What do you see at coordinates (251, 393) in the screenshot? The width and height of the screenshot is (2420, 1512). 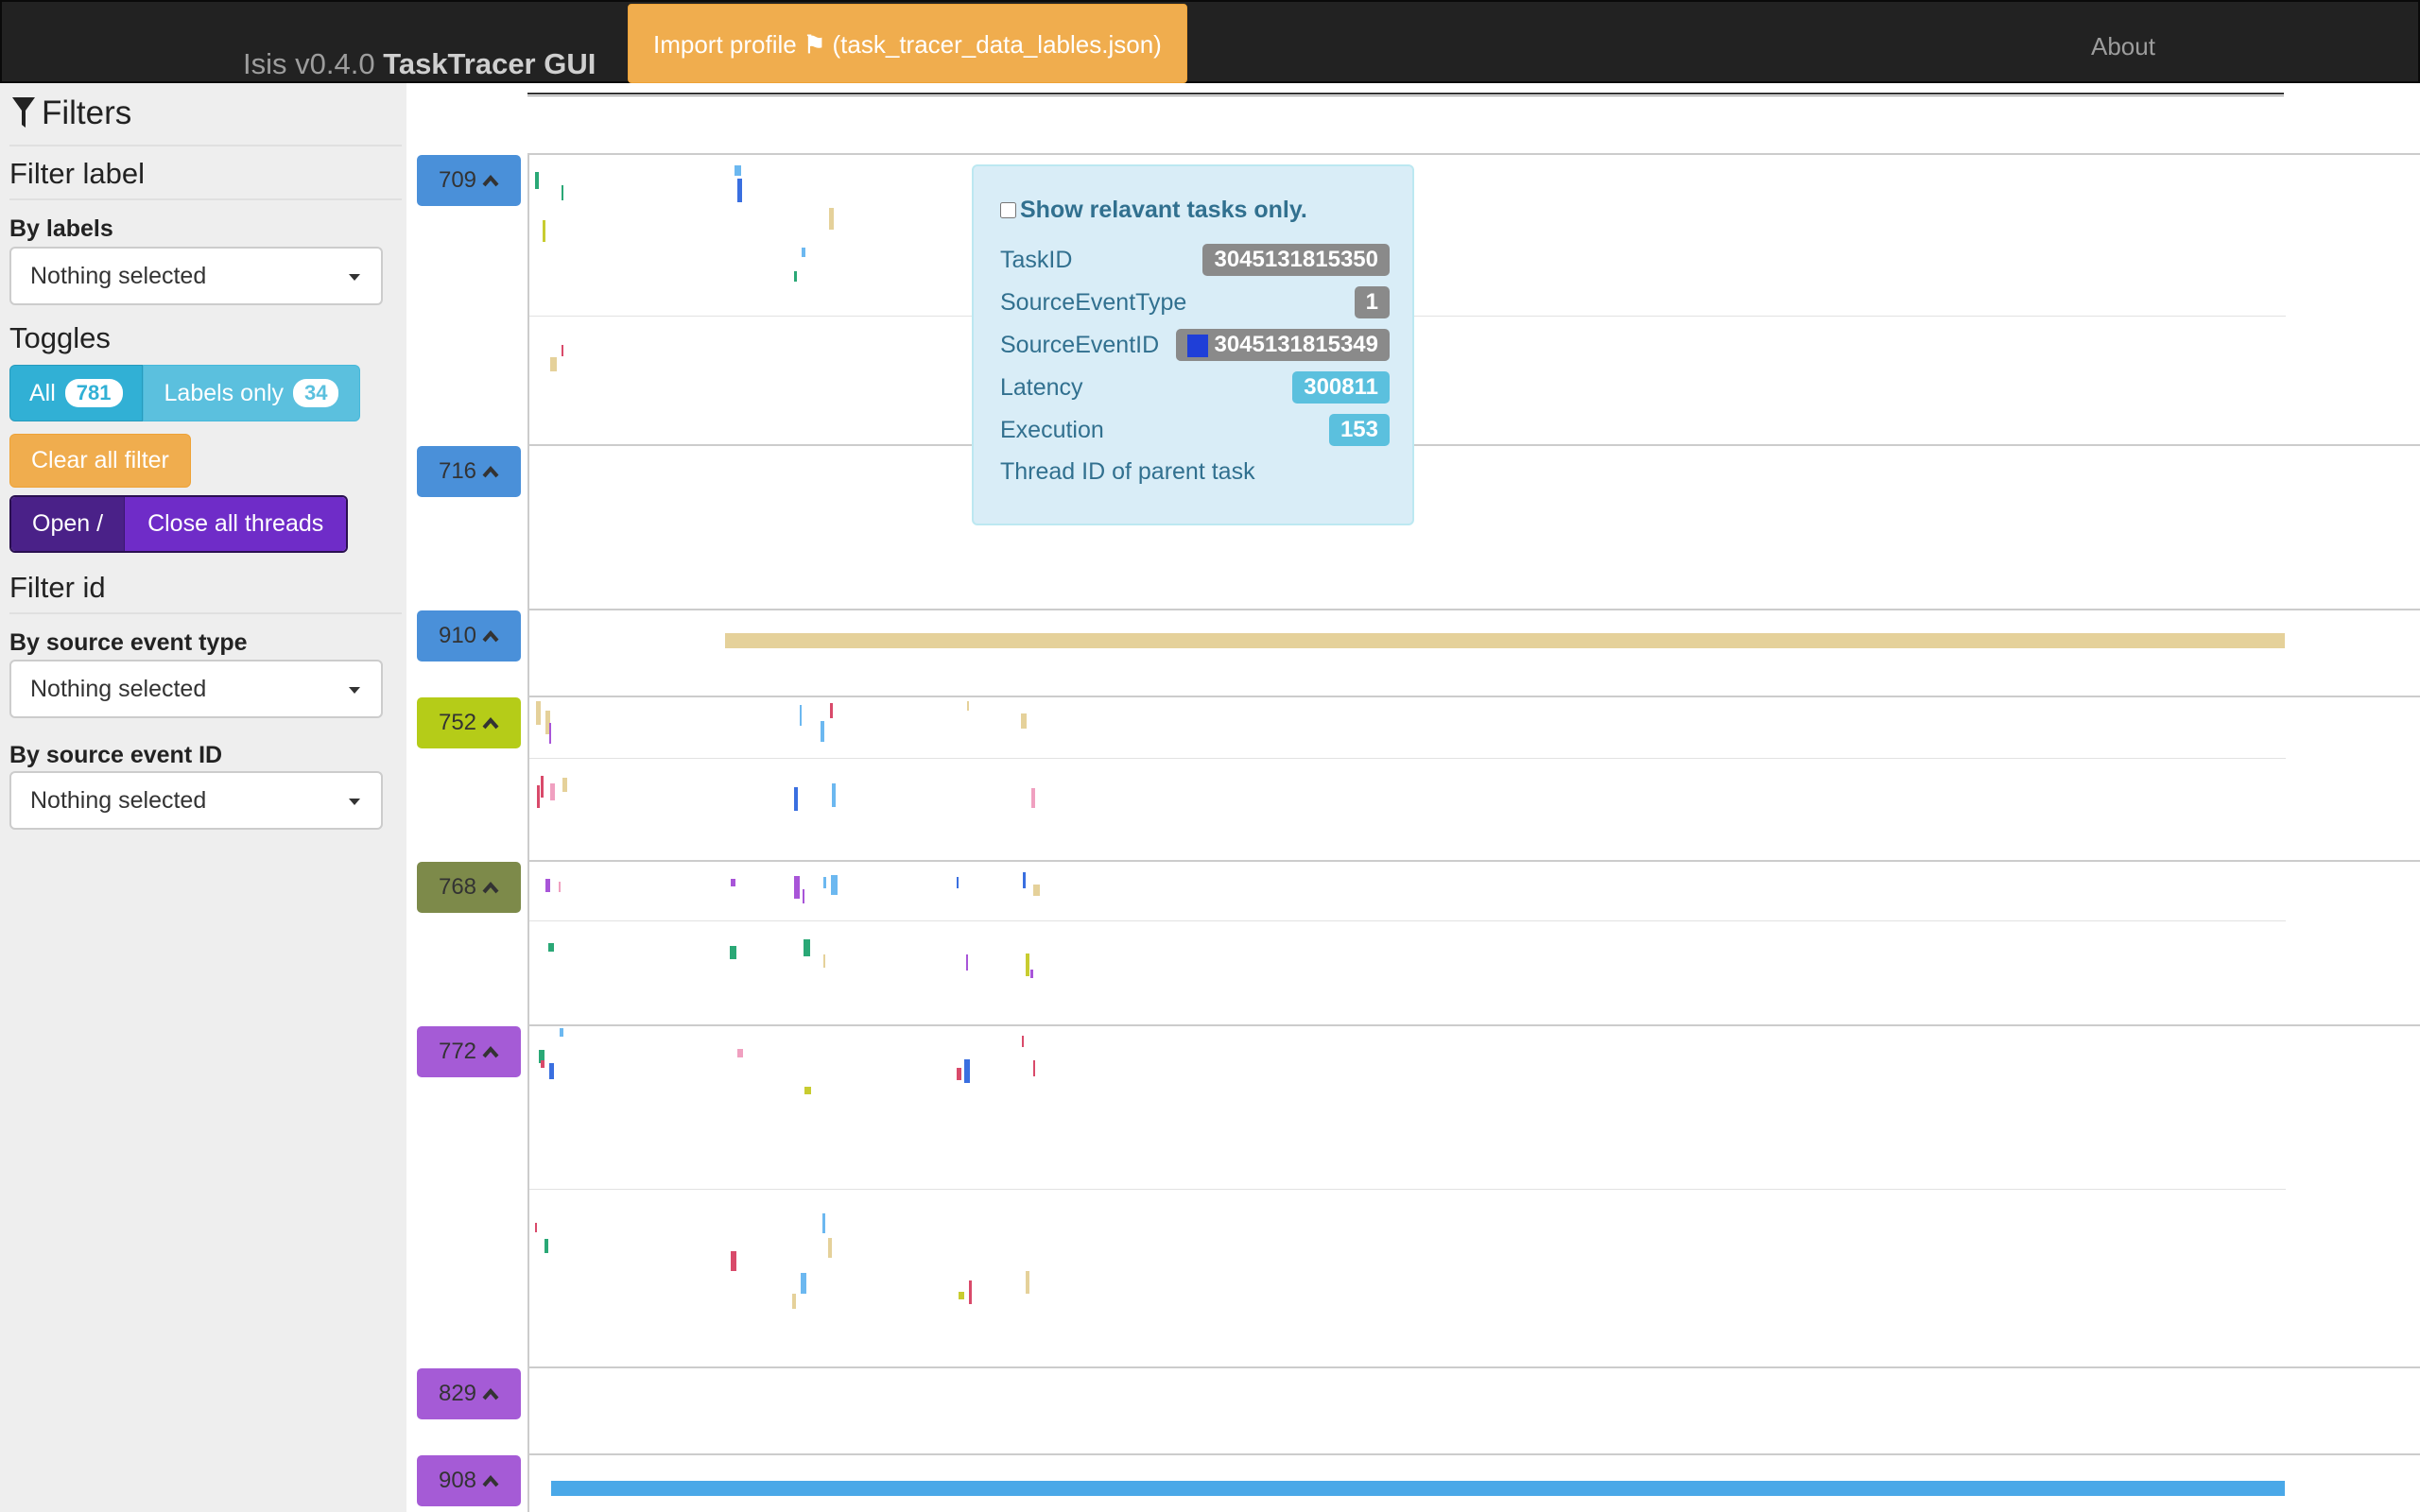 I see `toggle-labels-only-button: Labels only 34` at bounding box center [251, 393].